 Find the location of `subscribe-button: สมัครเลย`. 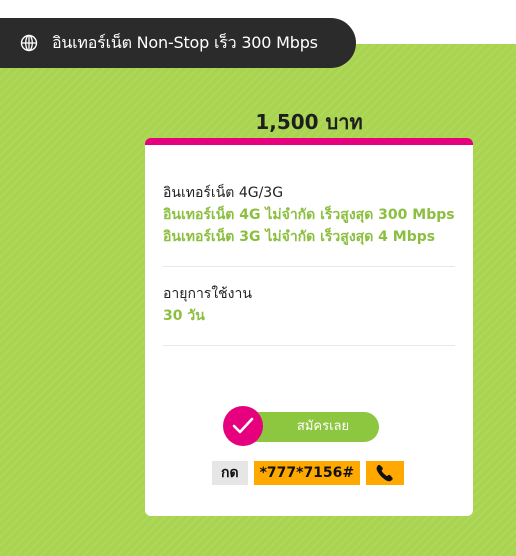

subscribe-button: สมัครเลย is located at coordinates (301, 426).